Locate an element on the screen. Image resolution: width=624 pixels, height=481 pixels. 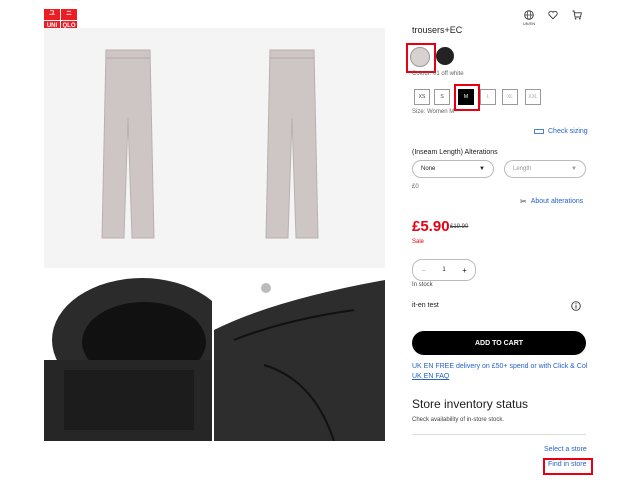
test-label: it-en test is located at coordinates (425, 305).